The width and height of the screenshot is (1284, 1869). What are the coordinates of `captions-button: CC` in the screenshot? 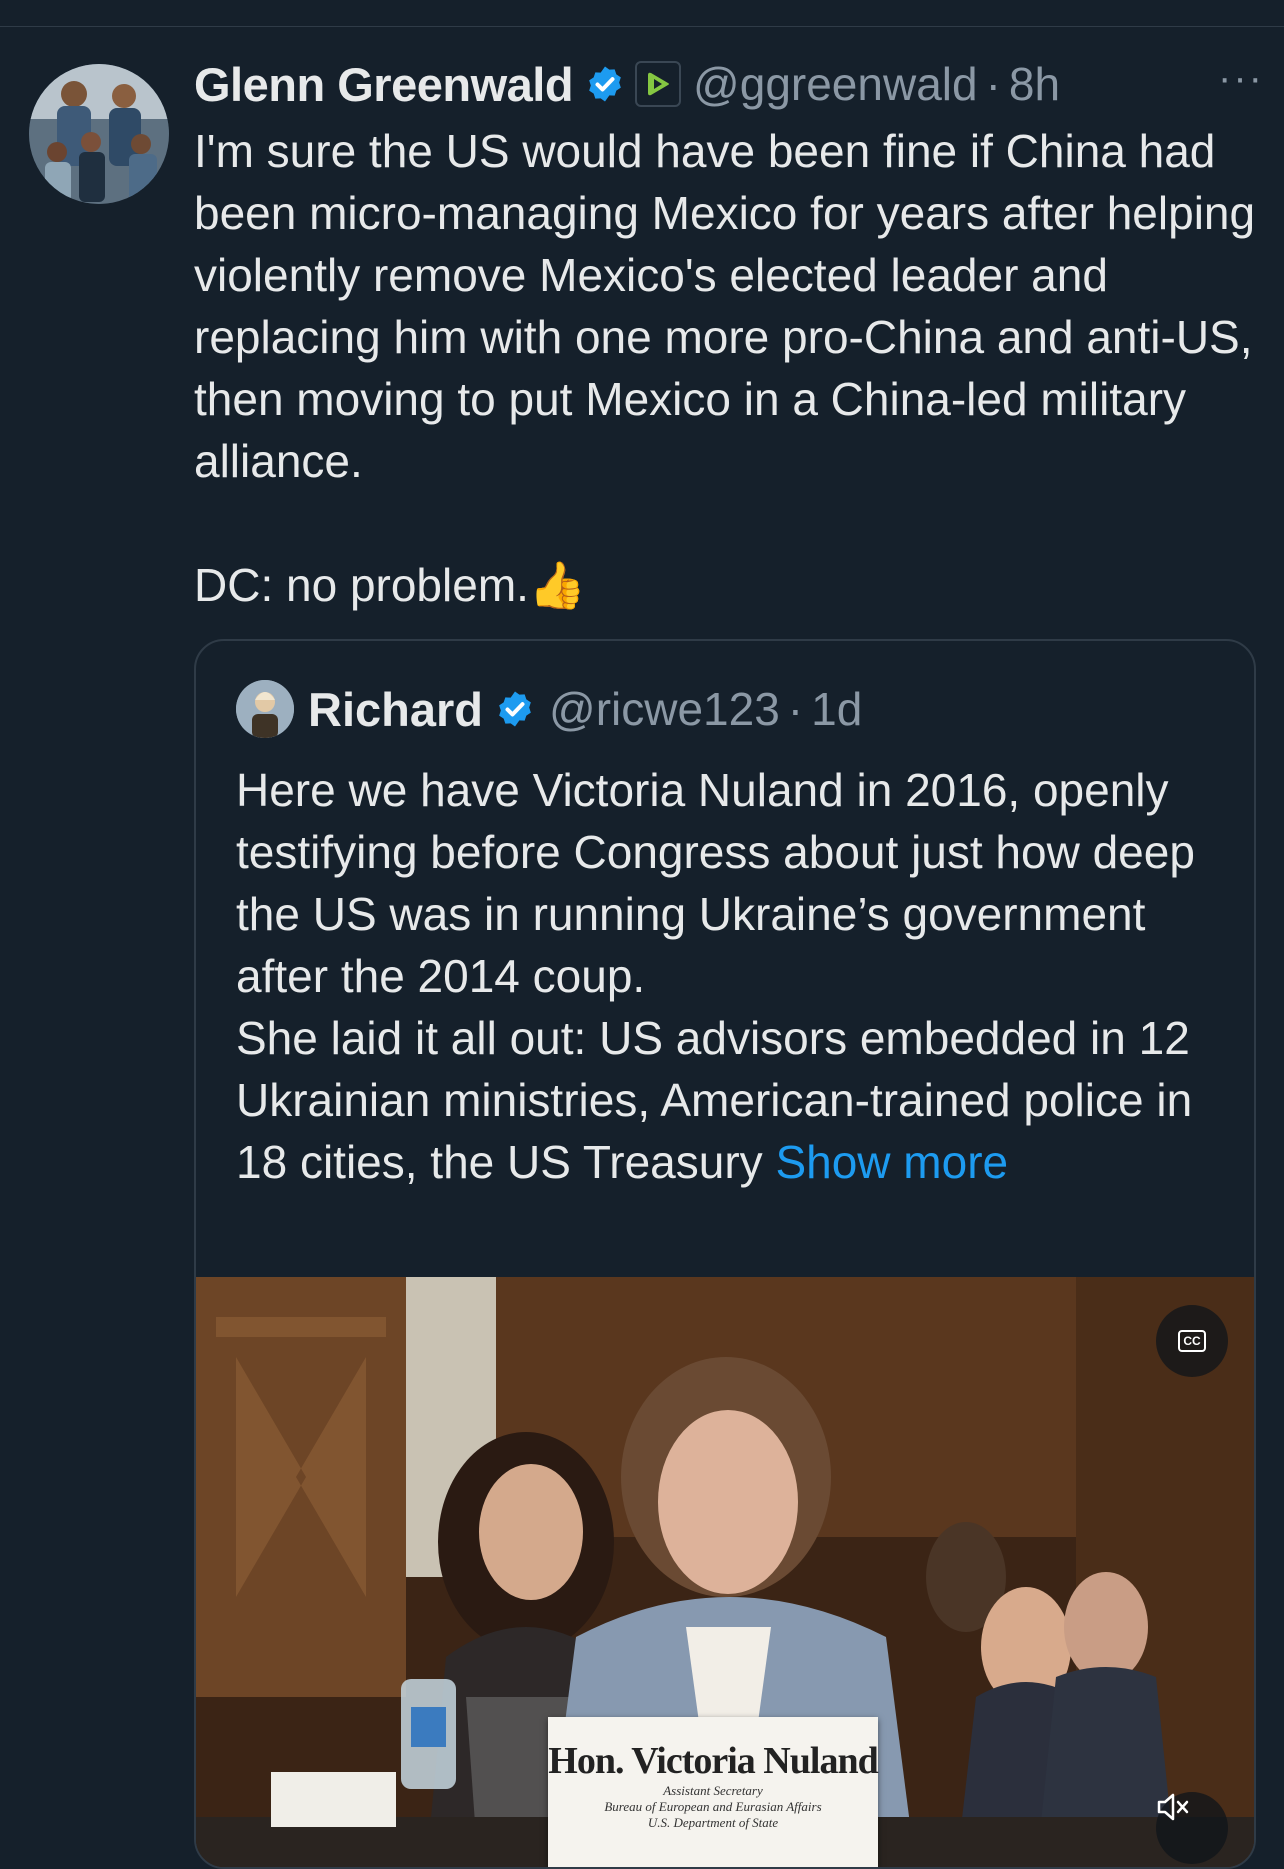 It's located at (1192, 1341).